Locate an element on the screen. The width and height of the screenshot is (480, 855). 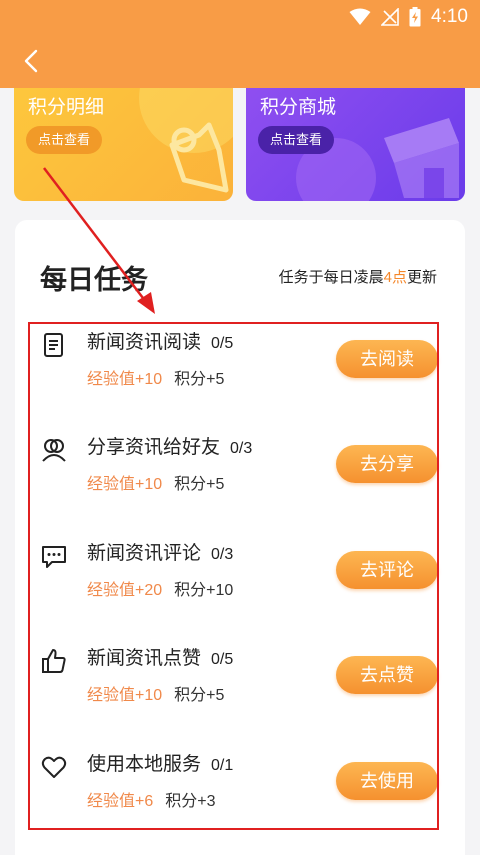
note-highlight: 4点 is located at coordinates (395, 277).